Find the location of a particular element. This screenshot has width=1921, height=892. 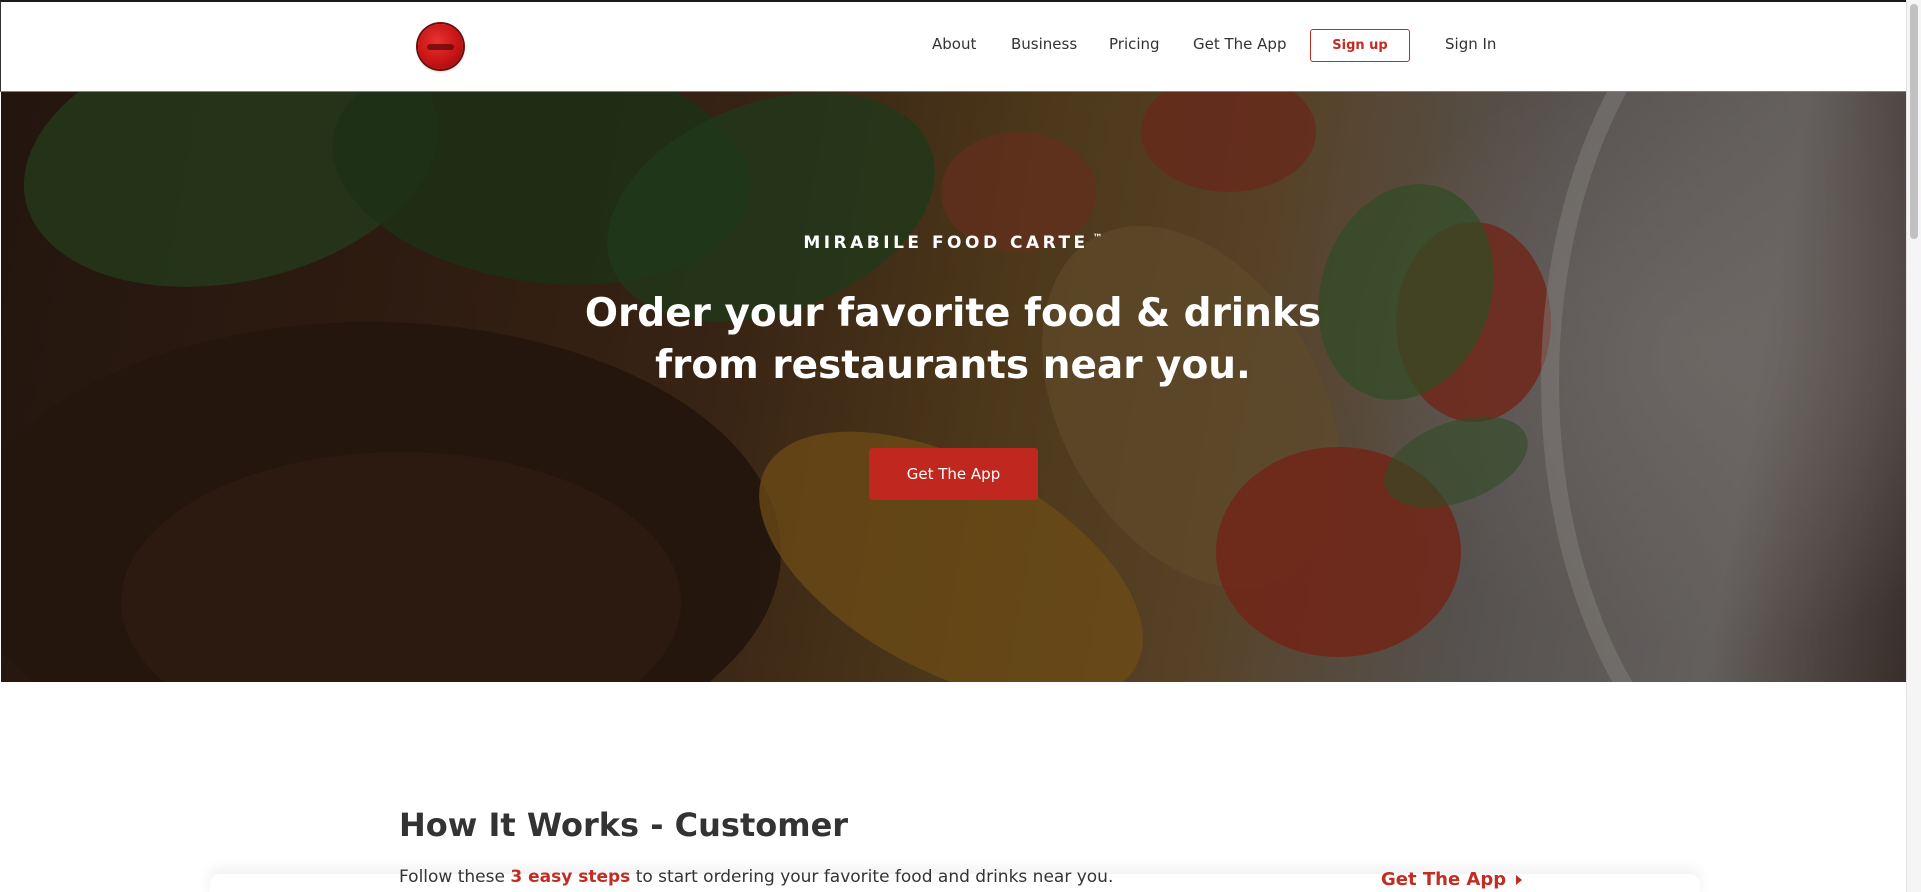

nav-sign-in-link: Sign In is located at coordinates (1470, 44).